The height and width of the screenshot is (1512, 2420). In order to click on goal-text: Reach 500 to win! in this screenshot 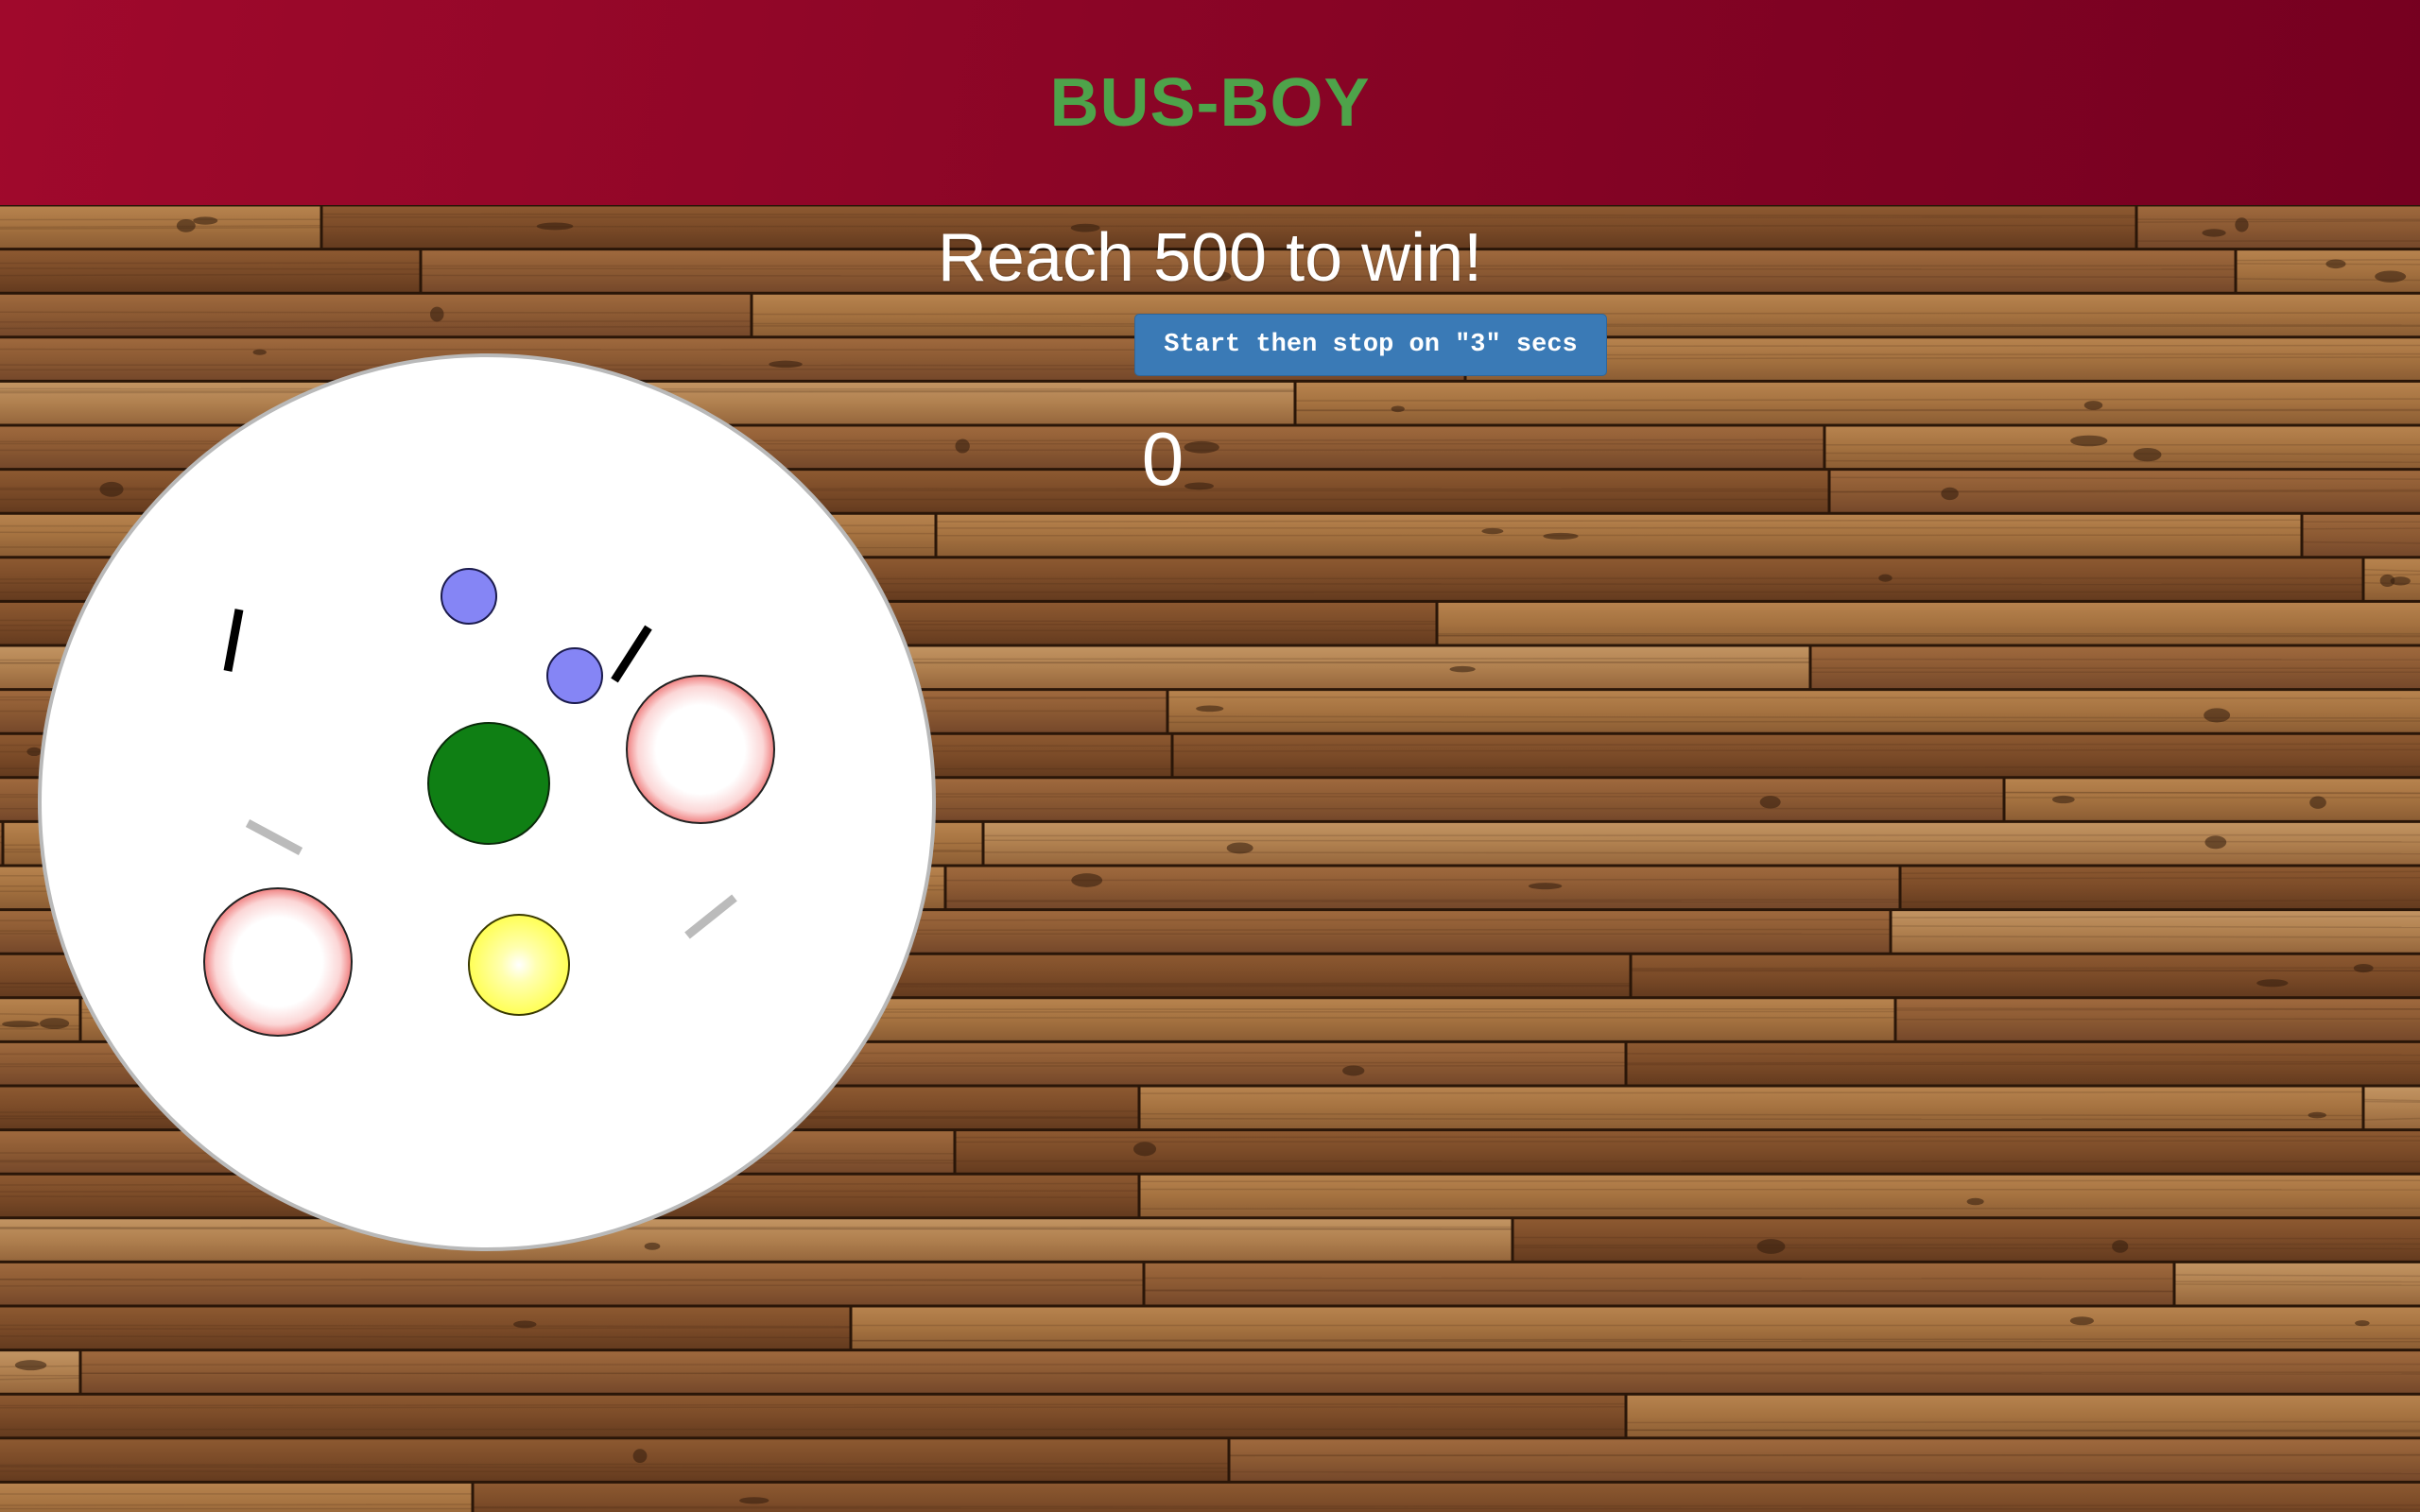, I will do `click(1210, 258)`.